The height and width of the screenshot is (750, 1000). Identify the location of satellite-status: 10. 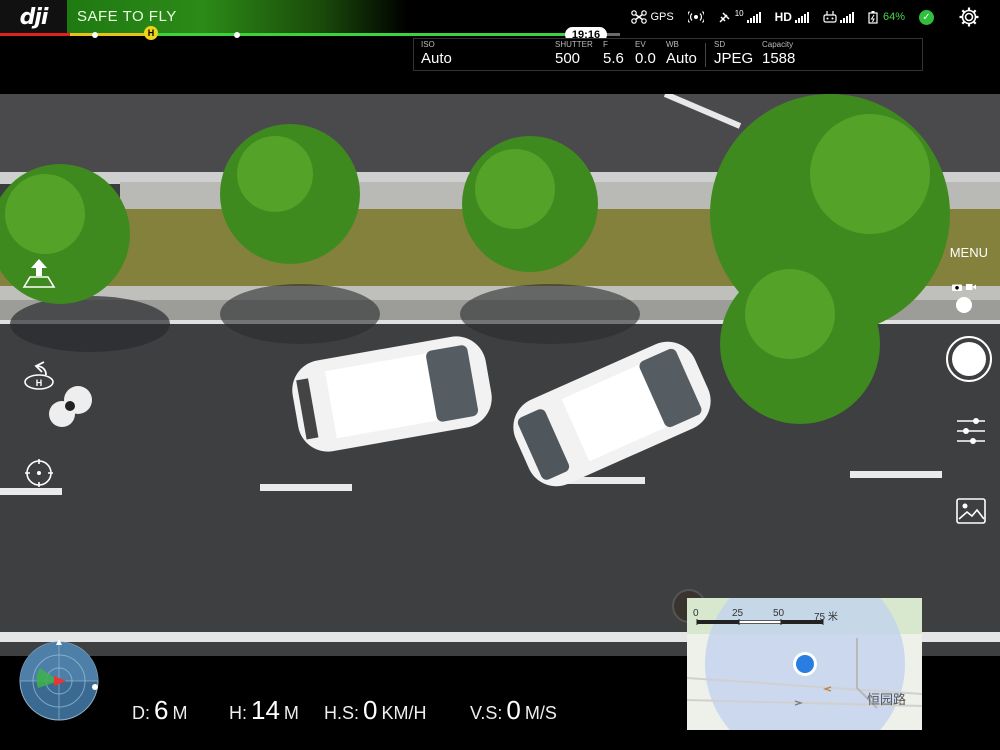
(739, 16).